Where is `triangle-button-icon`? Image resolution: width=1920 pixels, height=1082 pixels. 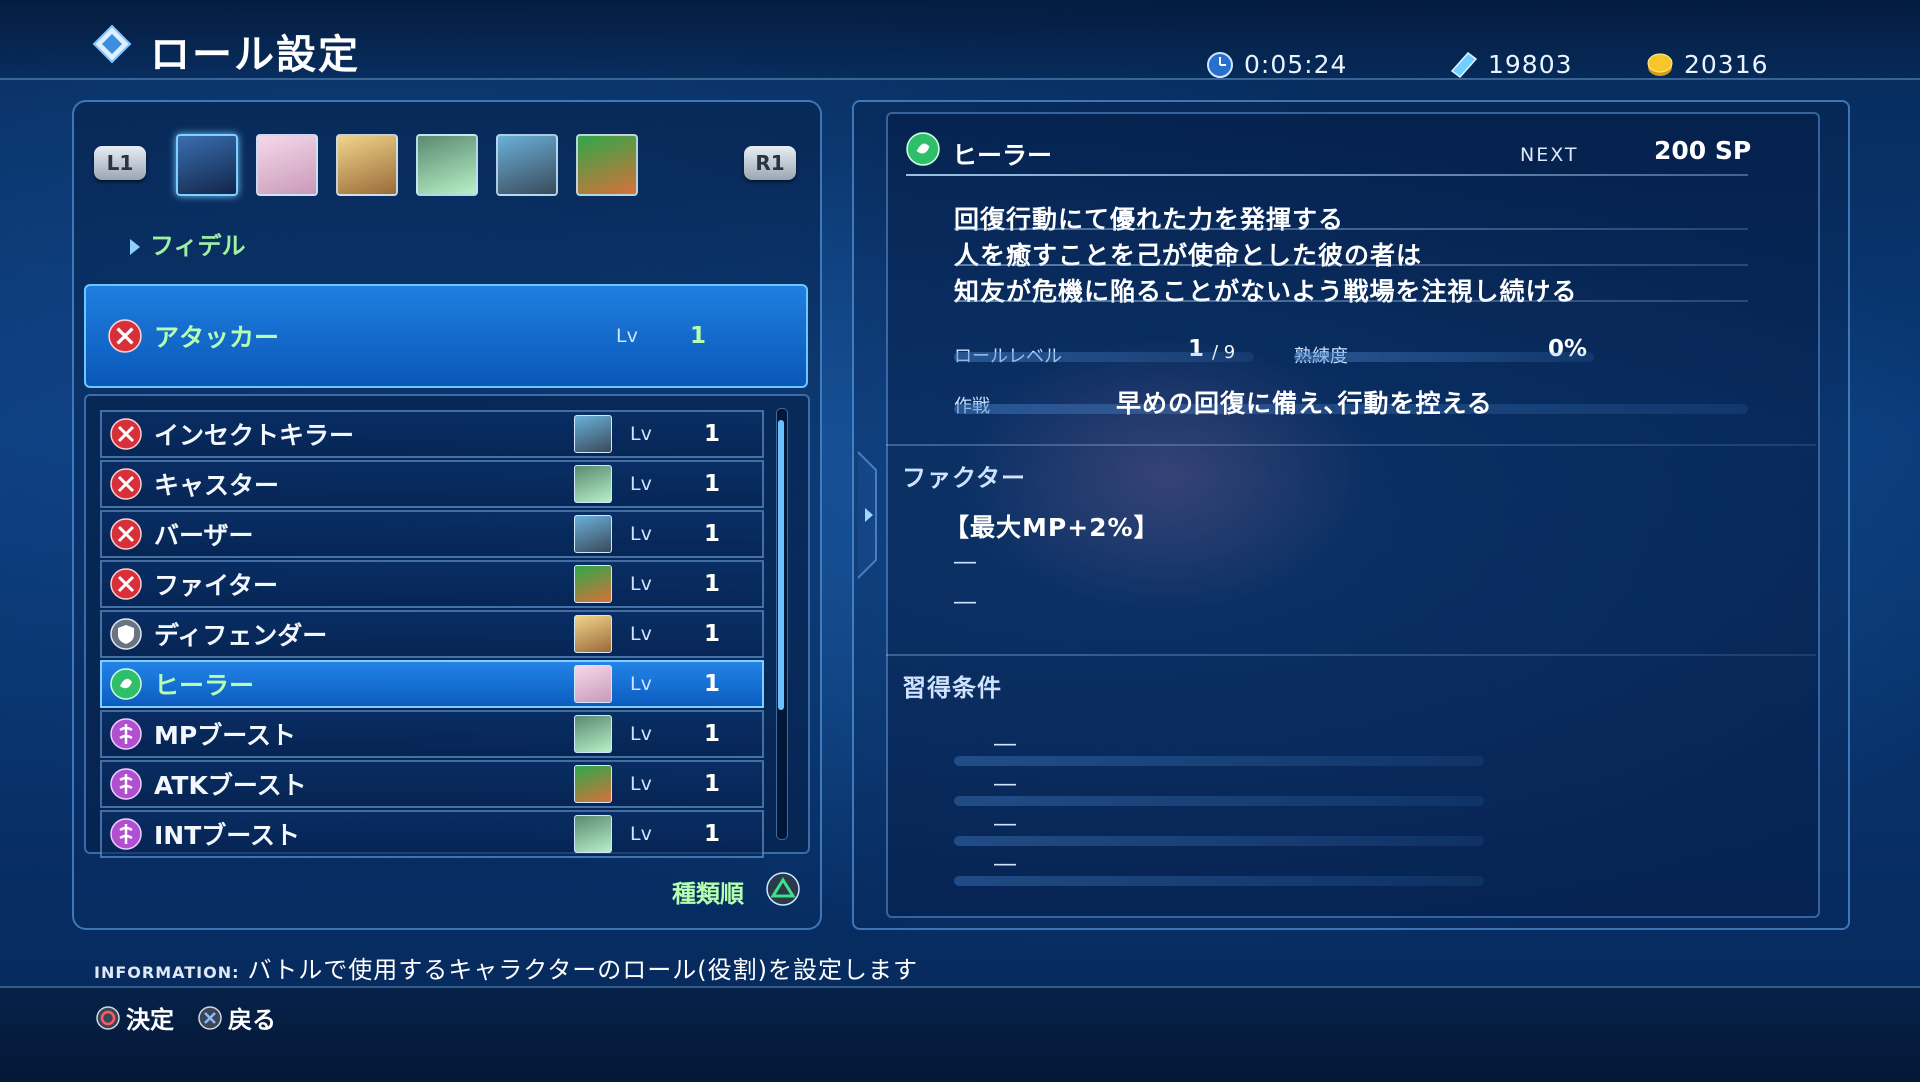 triangle-button-icon is located at coordinates (783, 889).